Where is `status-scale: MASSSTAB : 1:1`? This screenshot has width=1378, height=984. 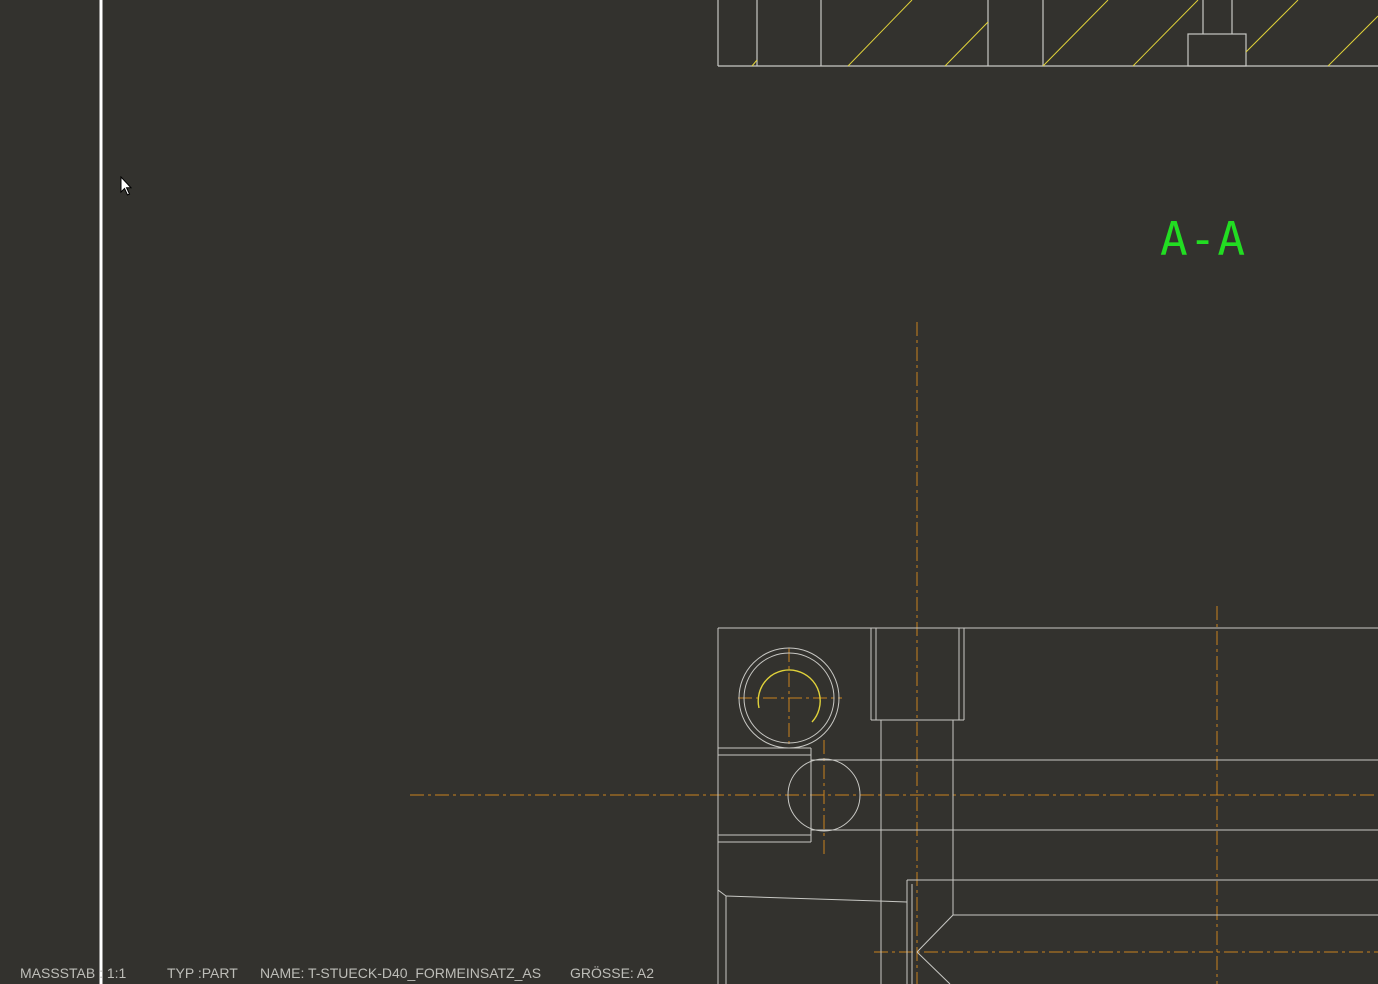
status-scale: MASSSTAB : 1:1 is located at coordinates (73, 973).